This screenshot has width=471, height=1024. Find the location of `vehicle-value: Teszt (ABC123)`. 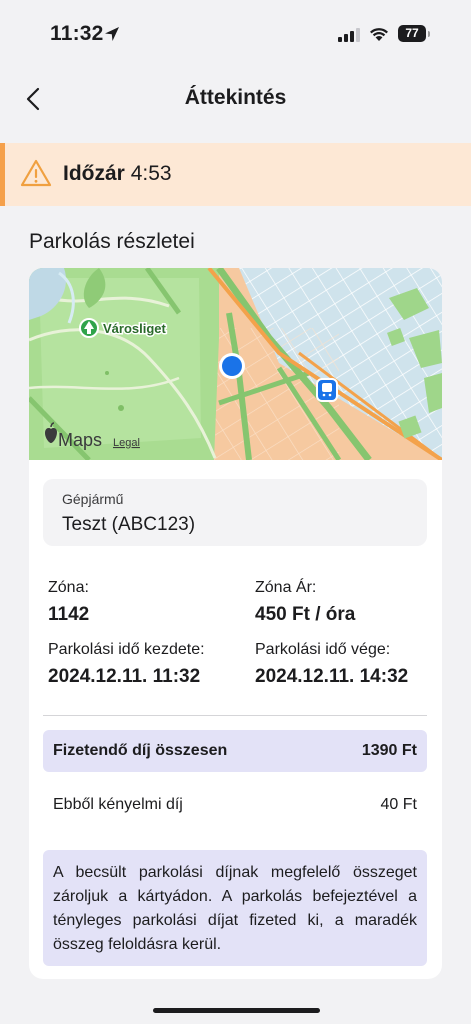

vehicle-value: Teszt (ABC123) is located at coordinates (129, 524).